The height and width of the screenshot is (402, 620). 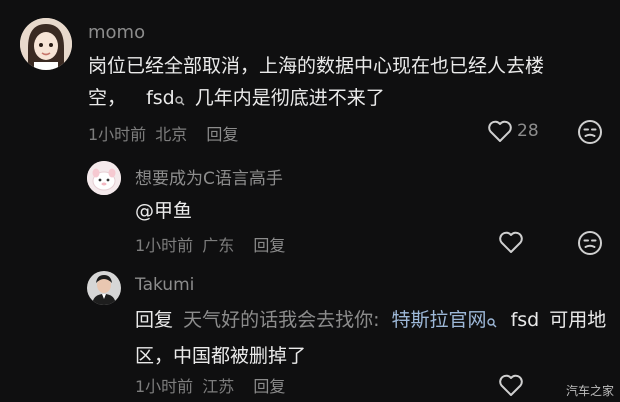 I want to click on avatar-momo, so click(x=46, y=44).